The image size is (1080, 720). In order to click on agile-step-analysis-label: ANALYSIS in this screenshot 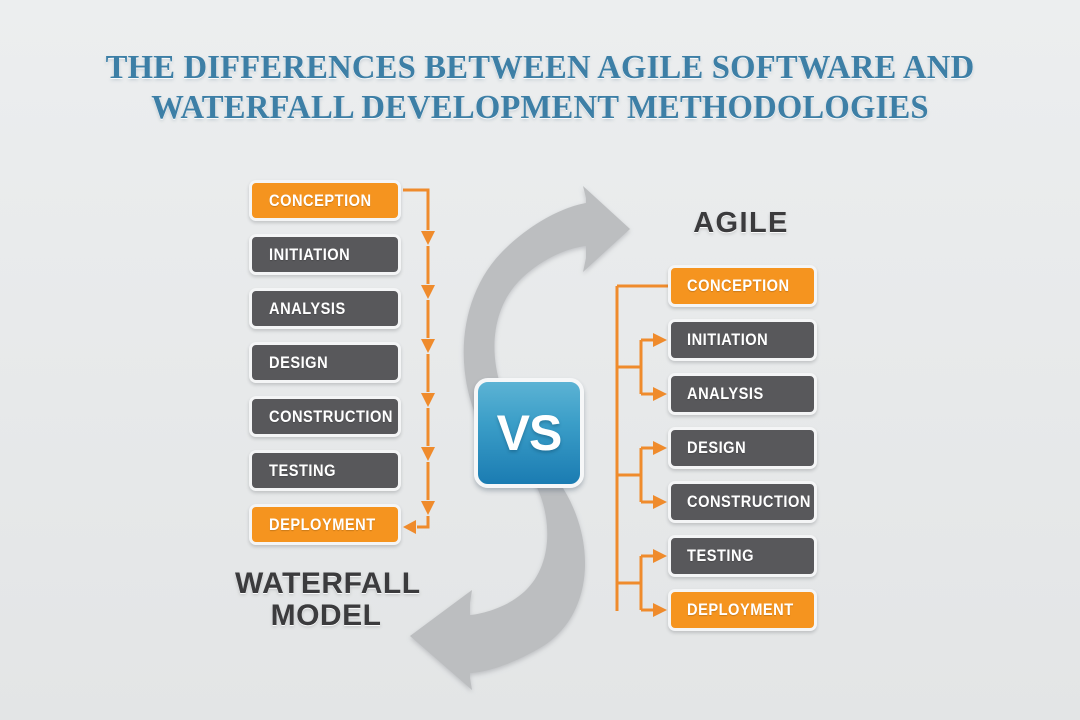, I will do `click(725, 393)`.